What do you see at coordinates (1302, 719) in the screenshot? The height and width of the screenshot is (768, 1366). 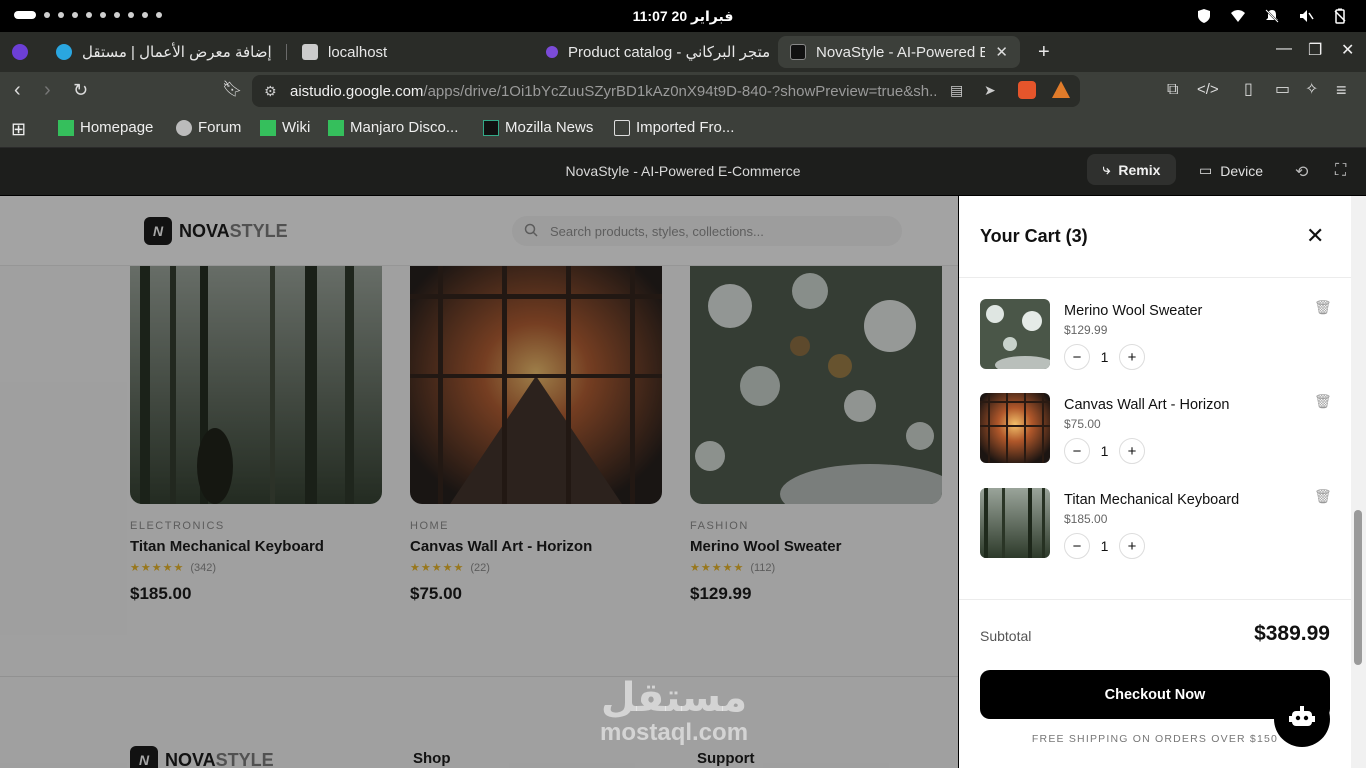 I see `ai-assistant-button` at bounding box center [1302, 719].